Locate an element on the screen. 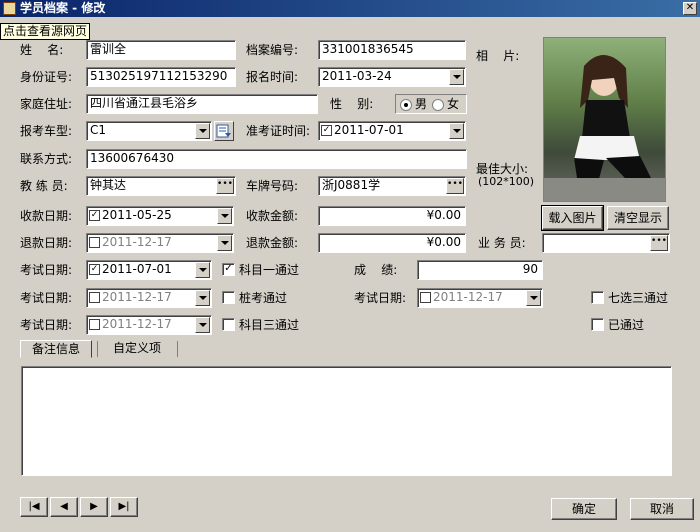 This screenshot has height=532, width=700. signup-time-label: 报名时间: is located at coordinates (272, 77).